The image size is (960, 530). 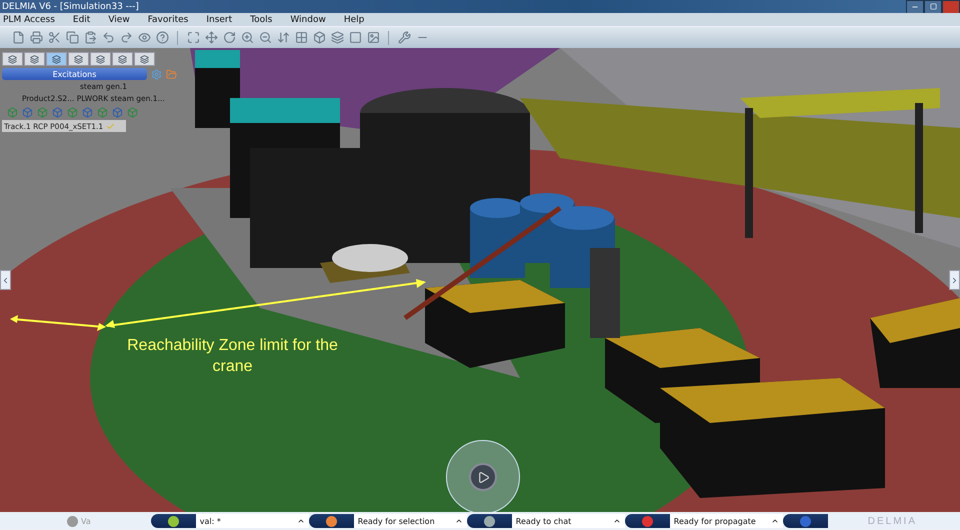 What do you see at coordinates (168, 19) in the screenshot?
I see `menu-item: Favorites` at bounding box center [168, 19].